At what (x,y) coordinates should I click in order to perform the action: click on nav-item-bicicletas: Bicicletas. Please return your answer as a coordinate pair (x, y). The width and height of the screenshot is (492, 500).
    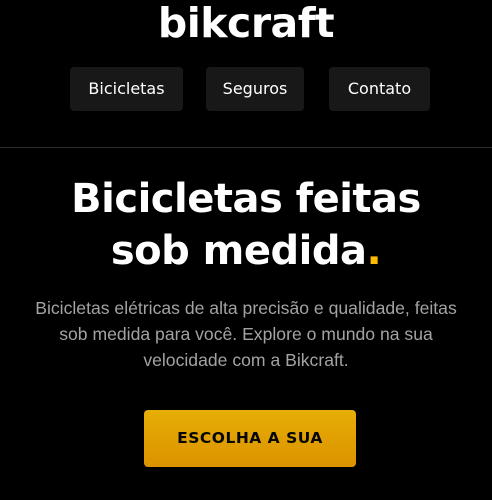
    Looking at the image, I should click on (126, 89).